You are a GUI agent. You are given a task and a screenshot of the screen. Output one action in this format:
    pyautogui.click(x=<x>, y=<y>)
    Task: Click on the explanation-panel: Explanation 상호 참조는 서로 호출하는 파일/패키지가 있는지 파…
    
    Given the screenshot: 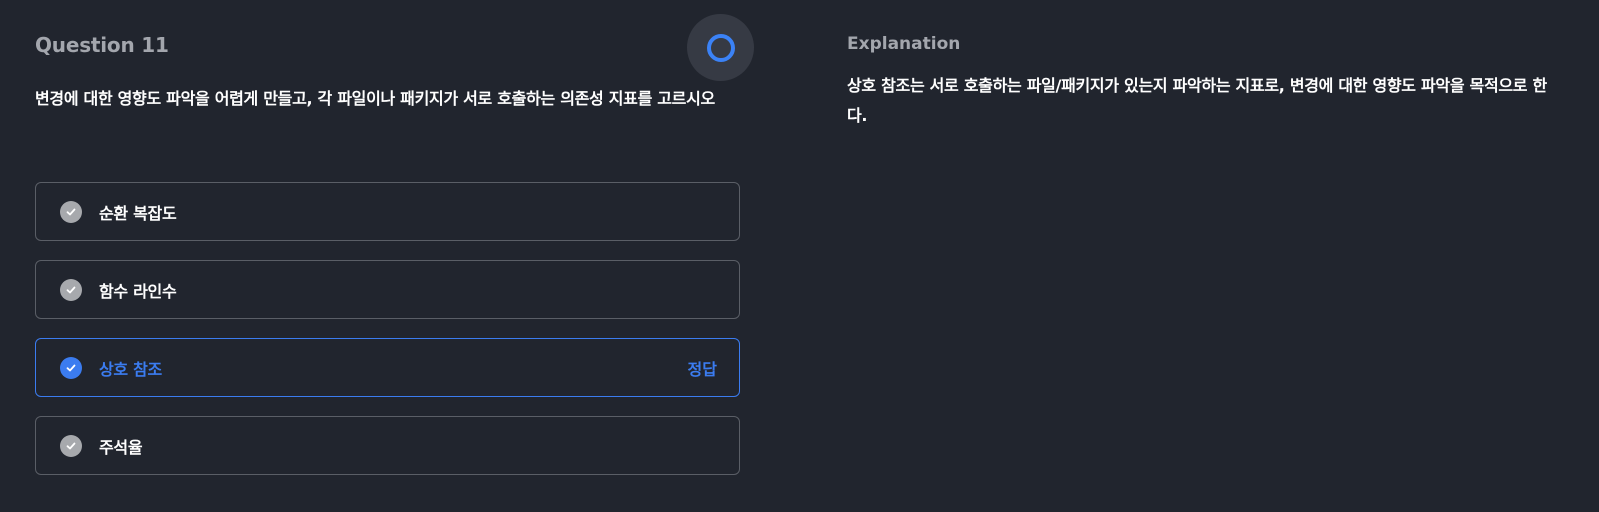 What is the action you would take?
    pyautogui.click(x=1197, y=80)
    